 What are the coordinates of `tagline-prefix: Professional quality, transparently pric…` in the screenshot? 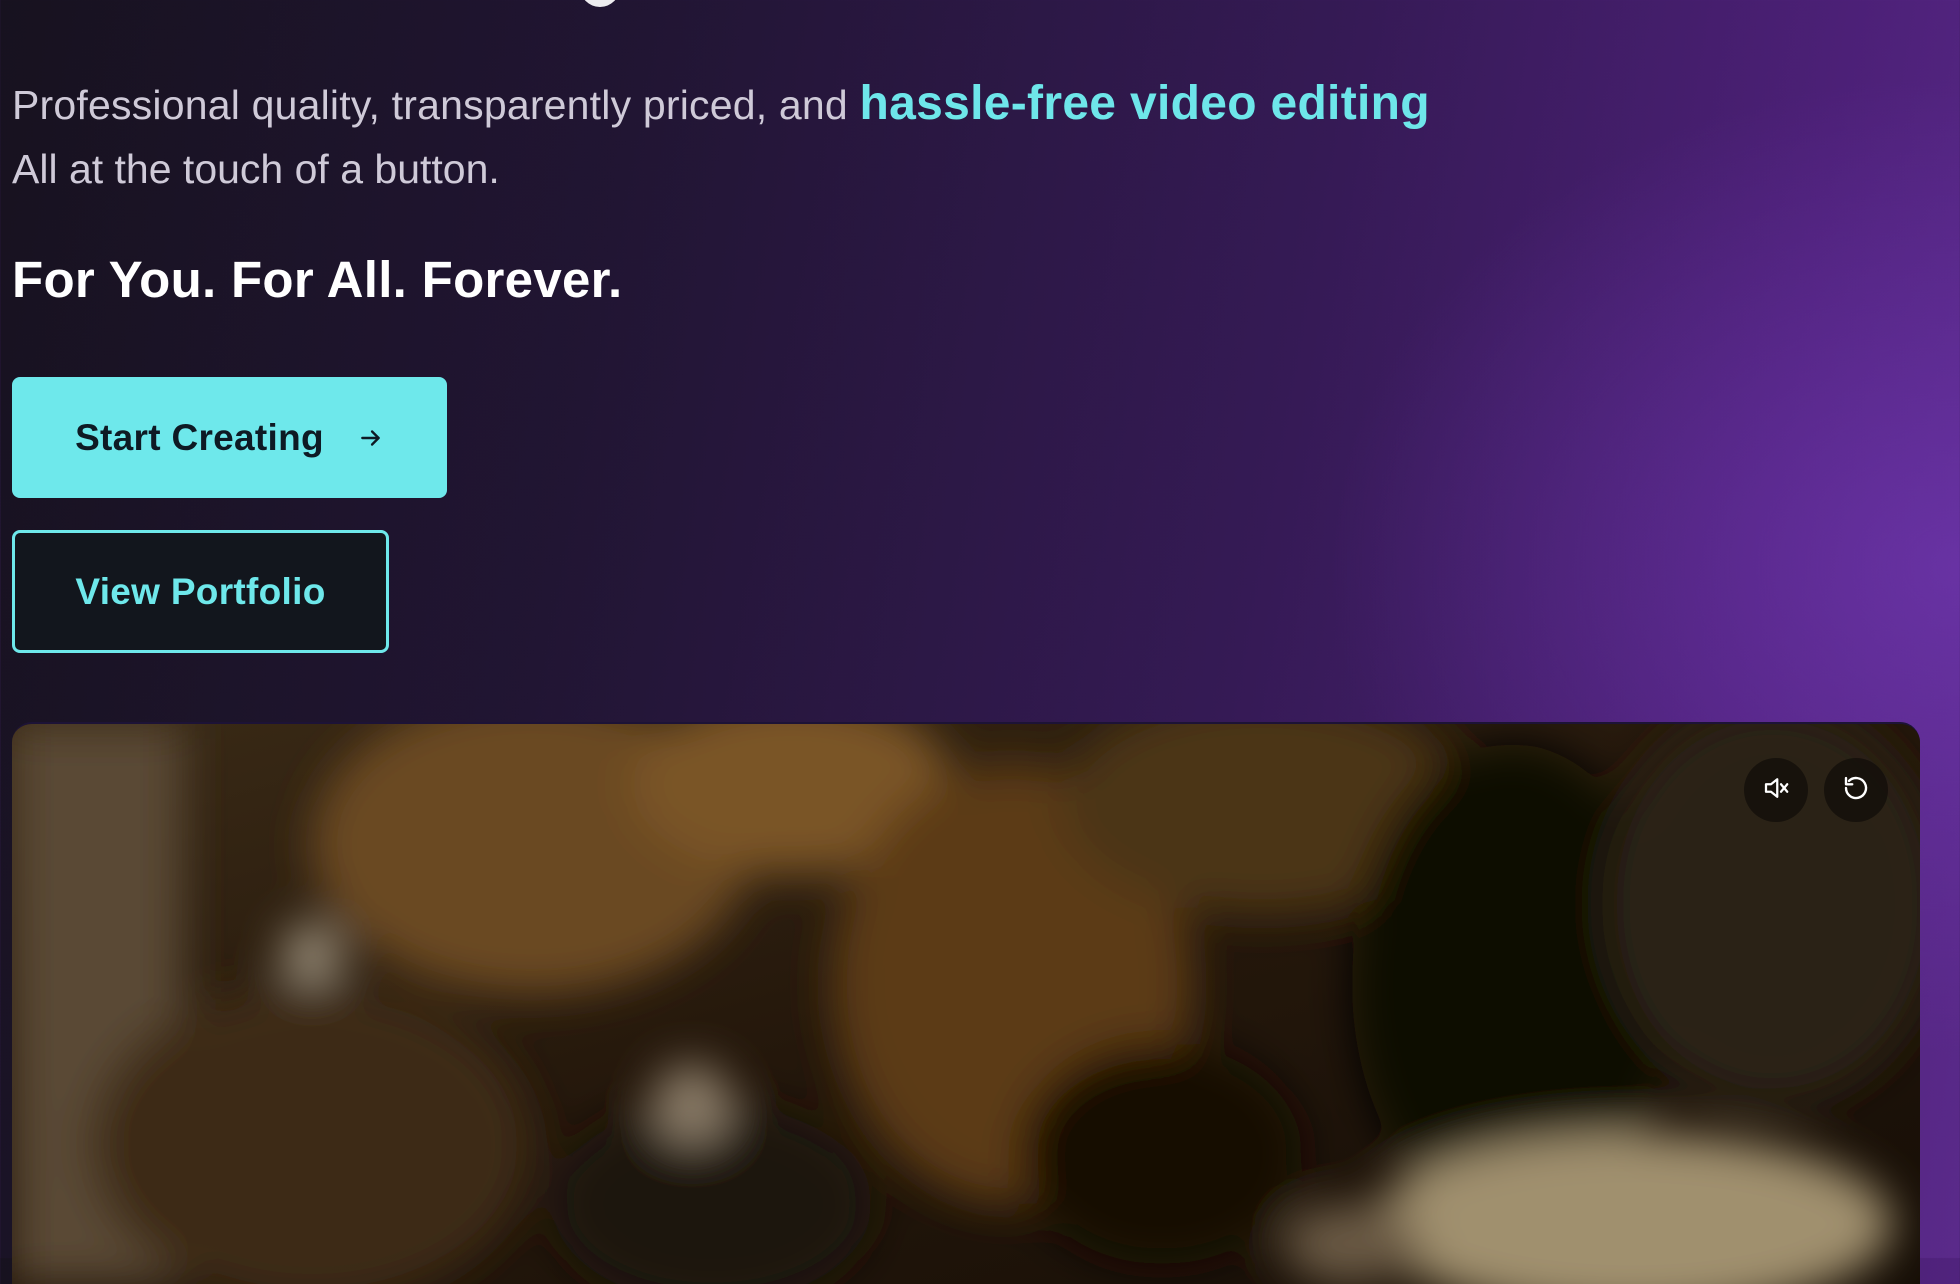 It's located at (436, 105).